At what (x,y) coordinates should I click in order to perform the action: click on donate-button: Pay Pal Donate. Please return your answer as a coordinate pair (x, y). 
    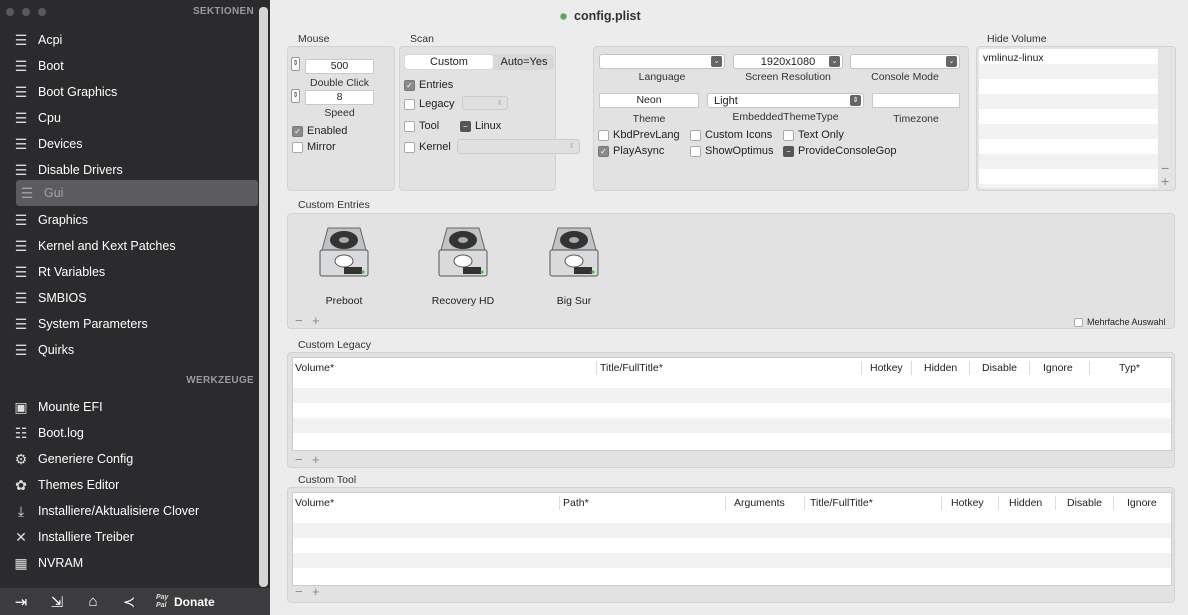
    Looking at the image, I should click on (185, 602).